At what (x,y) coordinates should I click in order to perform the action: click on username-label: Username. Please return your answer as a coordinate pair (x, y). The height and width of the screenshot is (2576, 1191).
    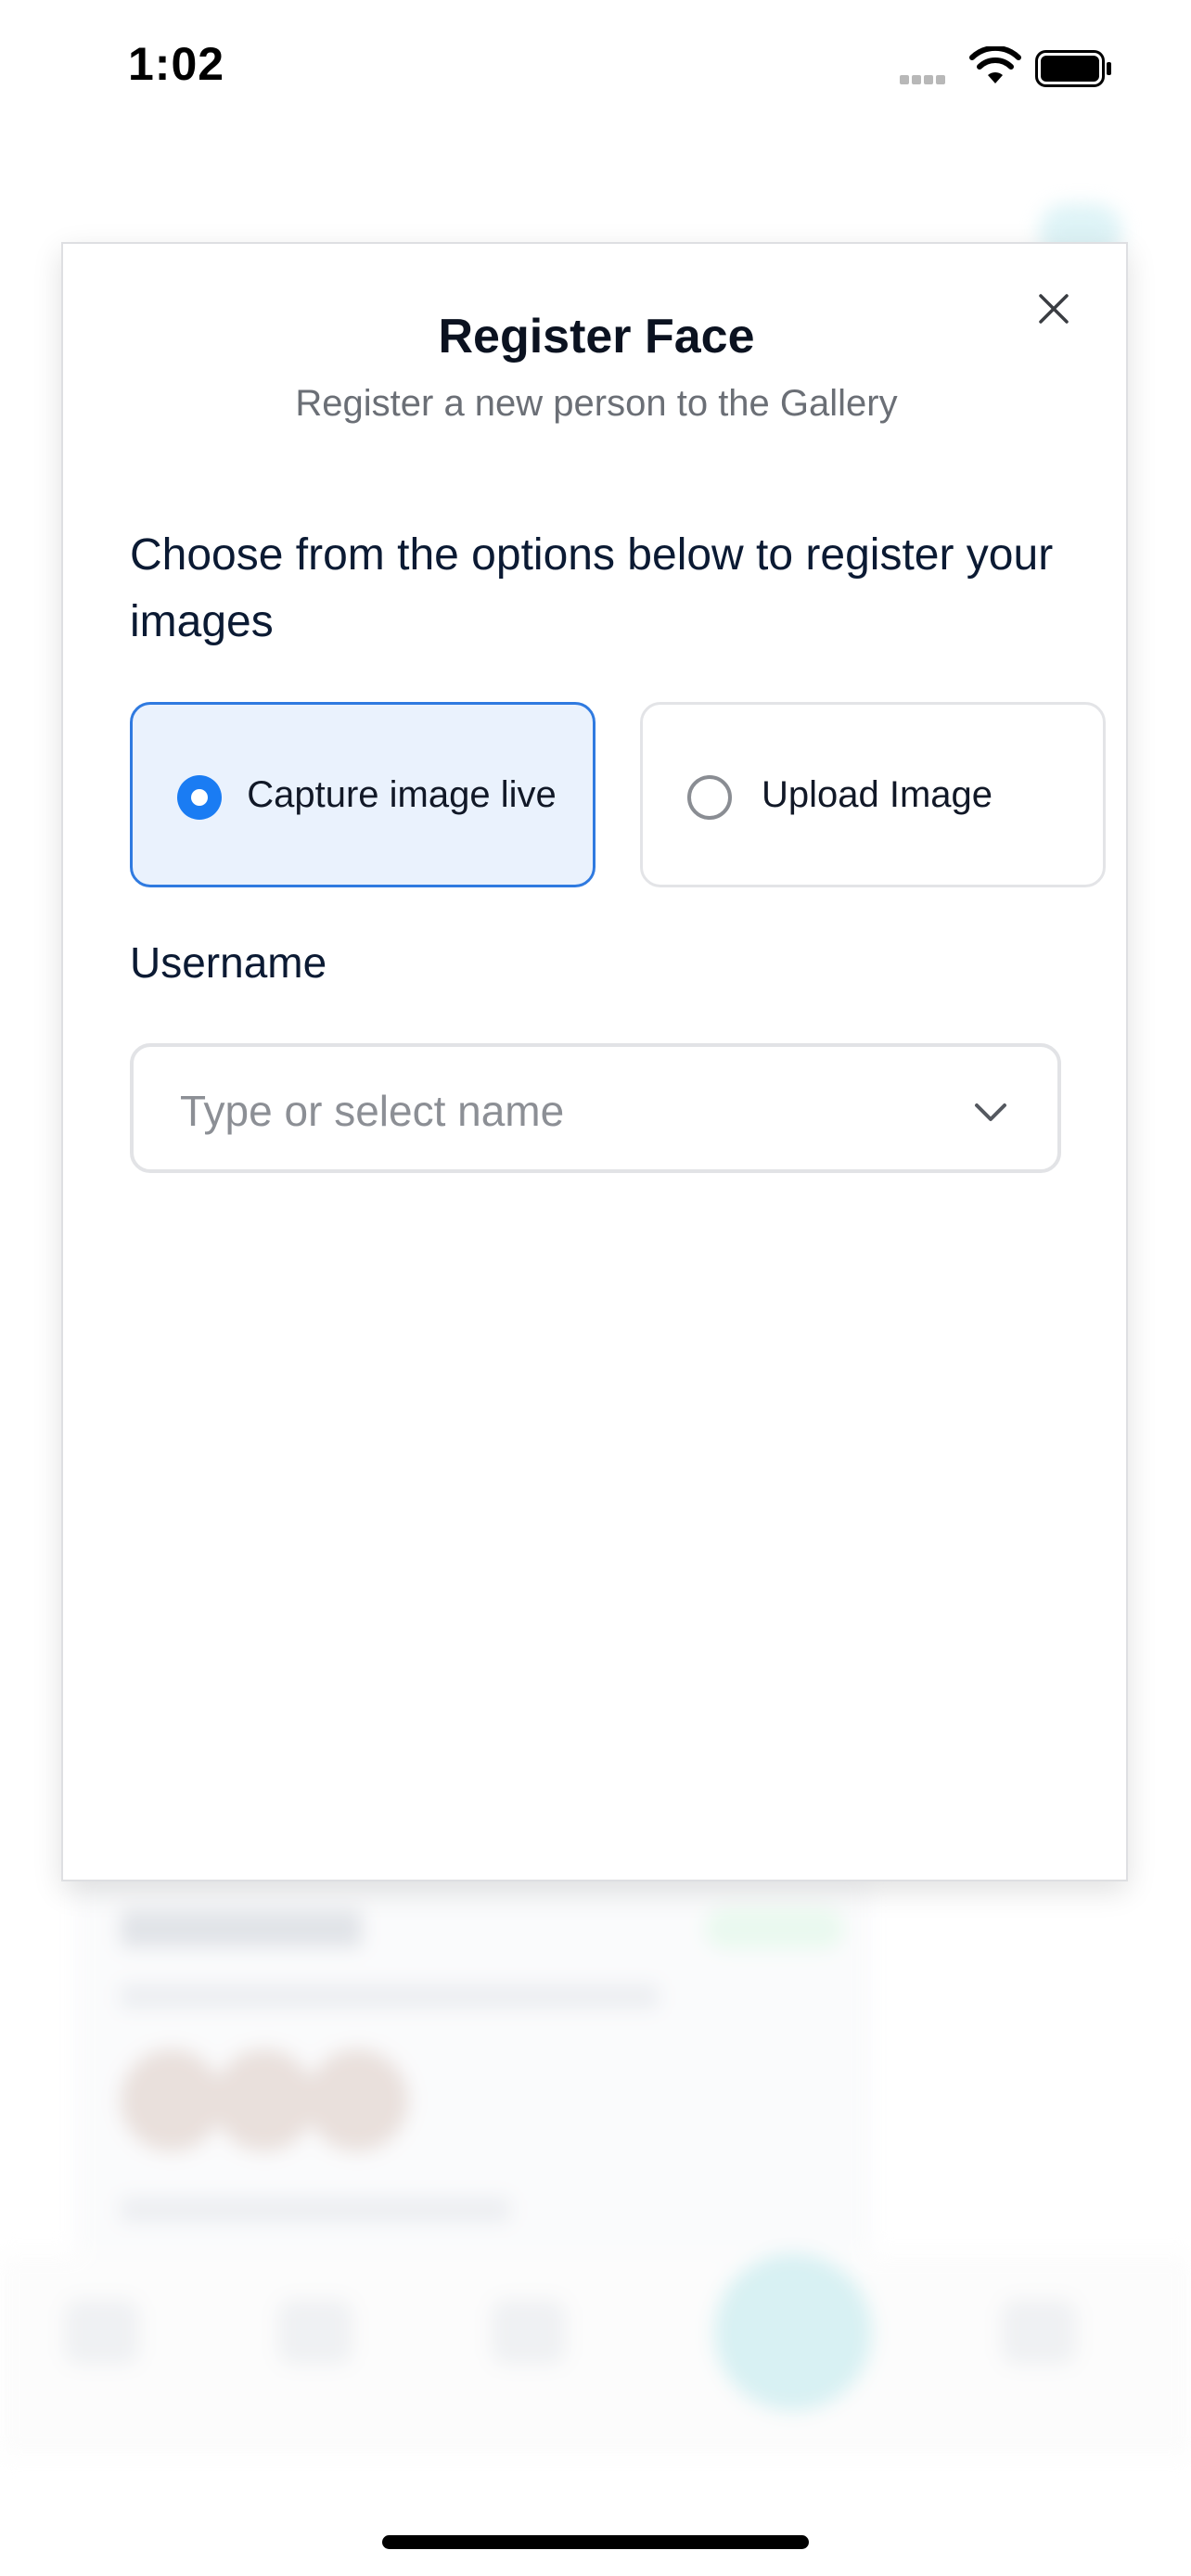
    Looking at the image, I should click on (228, 963).